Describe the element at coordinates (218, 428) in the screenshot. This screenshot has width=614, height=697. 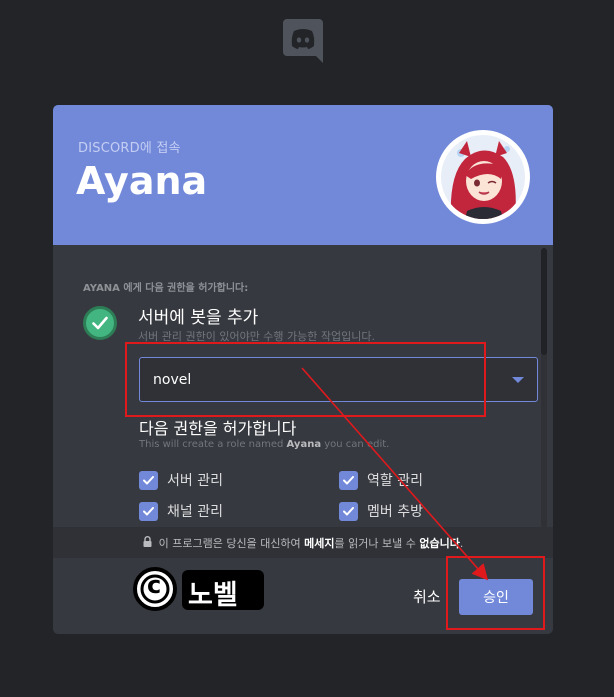
I see `grant-permissions-title: 다음 권한을 허가합니다` at that location.